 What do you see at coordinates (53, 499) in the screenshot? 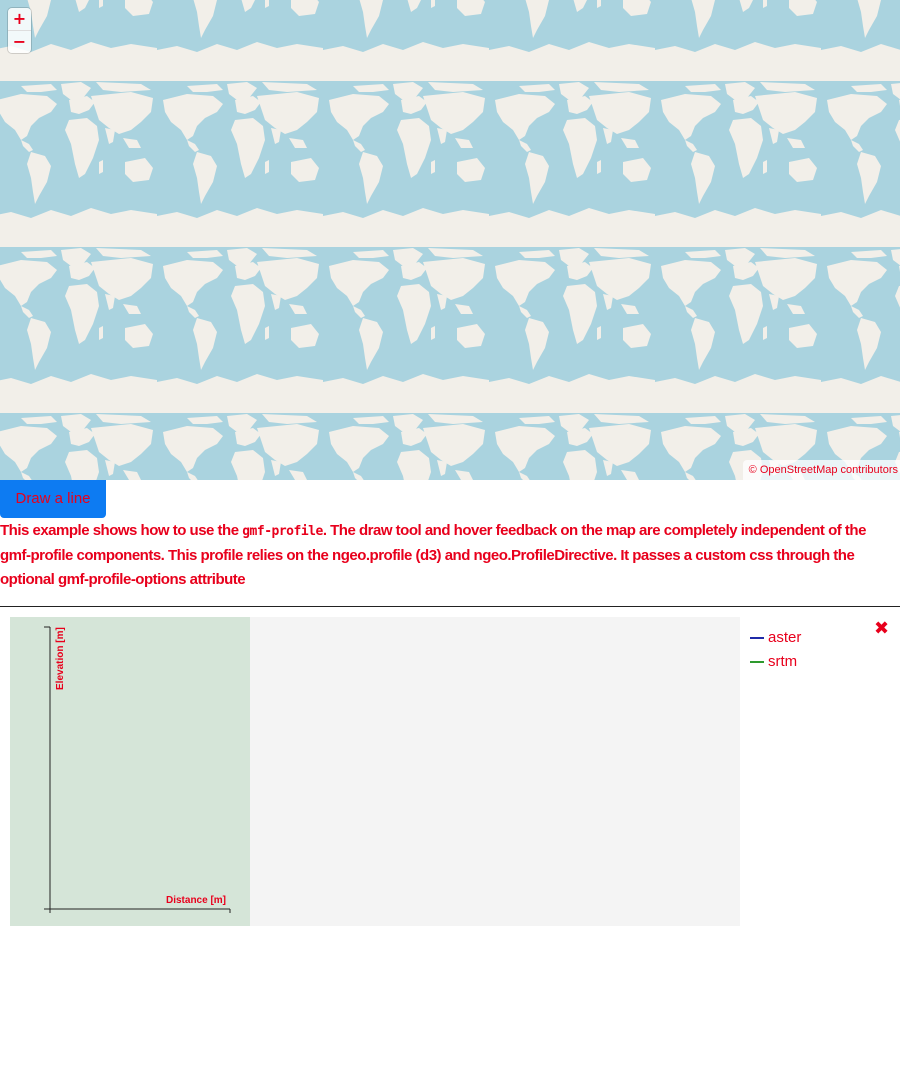
I see `draw-line-button: Draw a line` at bounding box center [53, 499].